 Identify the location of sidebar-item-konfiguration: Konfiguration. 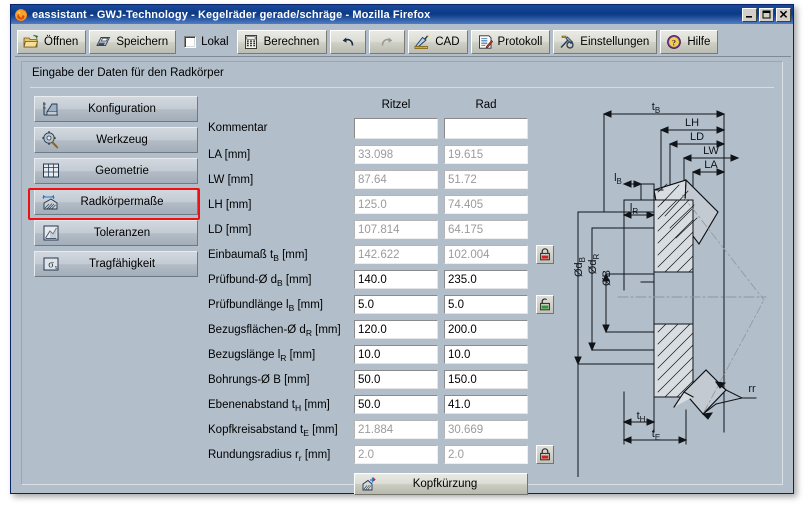
(116, 109).